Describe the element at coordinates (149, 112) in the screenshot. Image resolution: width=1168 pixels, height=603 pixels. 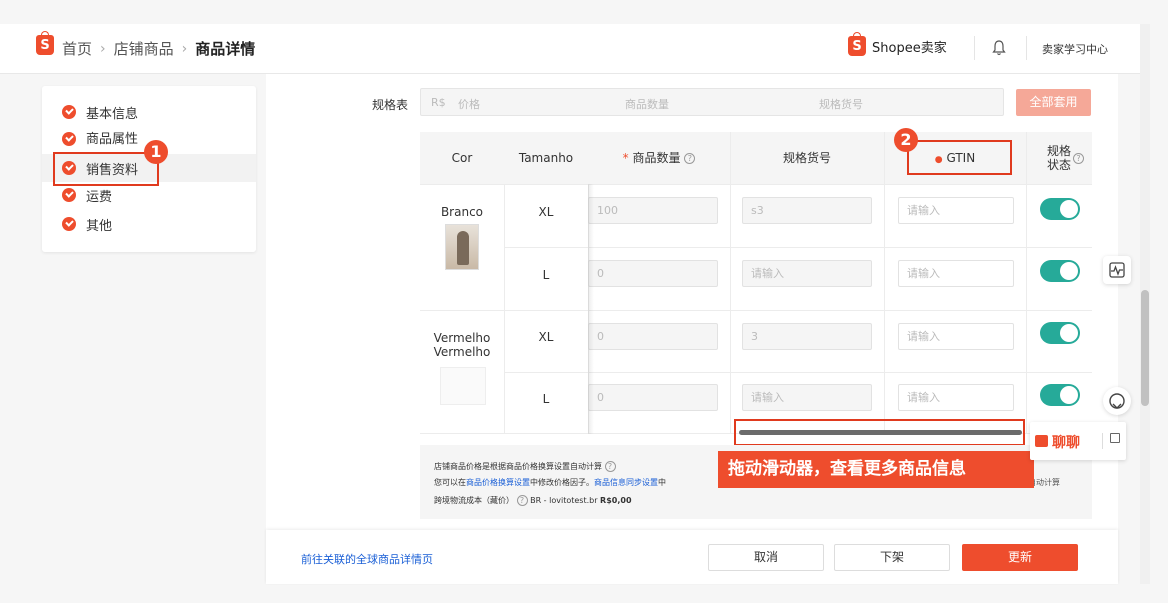
I see `sidebar-item-basic-info: 基本信息` at that location.